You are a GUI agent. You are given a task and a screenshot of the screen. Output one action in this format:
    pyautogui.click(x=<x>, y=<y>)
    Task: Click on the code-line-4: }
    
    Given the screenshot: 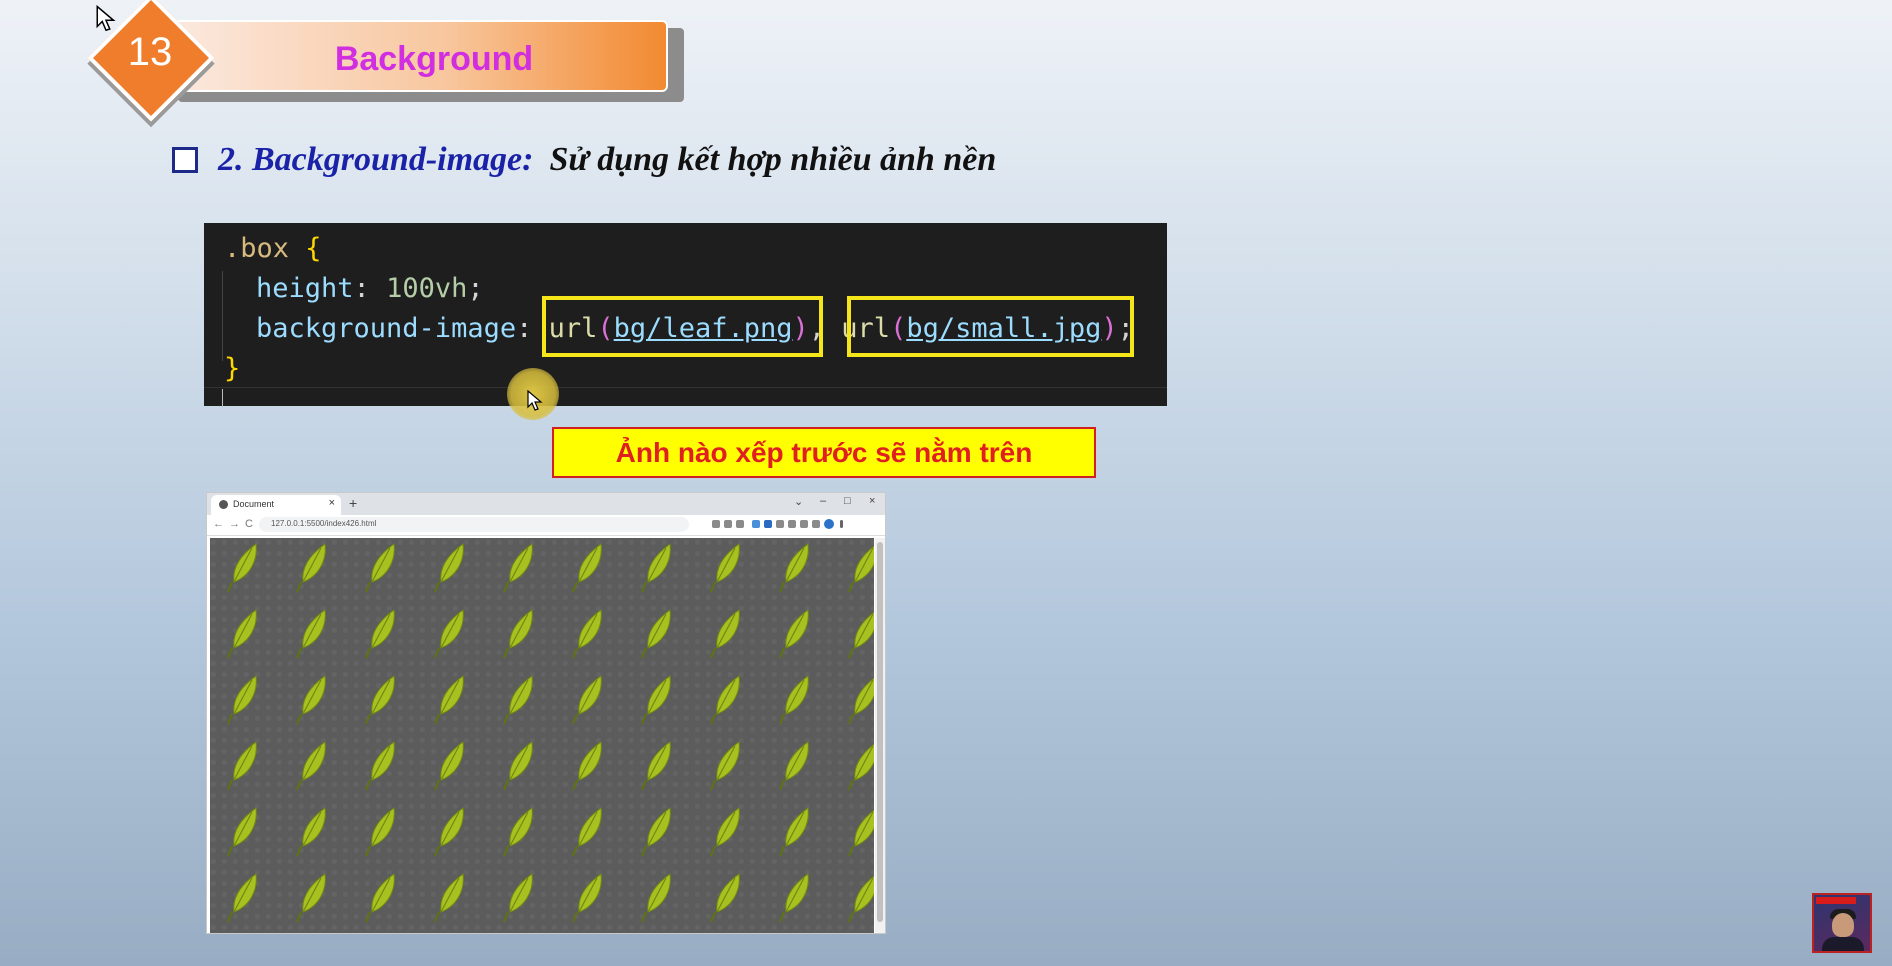 What is the action you would take?
    pyautogui.click(x=232, y=368)
    